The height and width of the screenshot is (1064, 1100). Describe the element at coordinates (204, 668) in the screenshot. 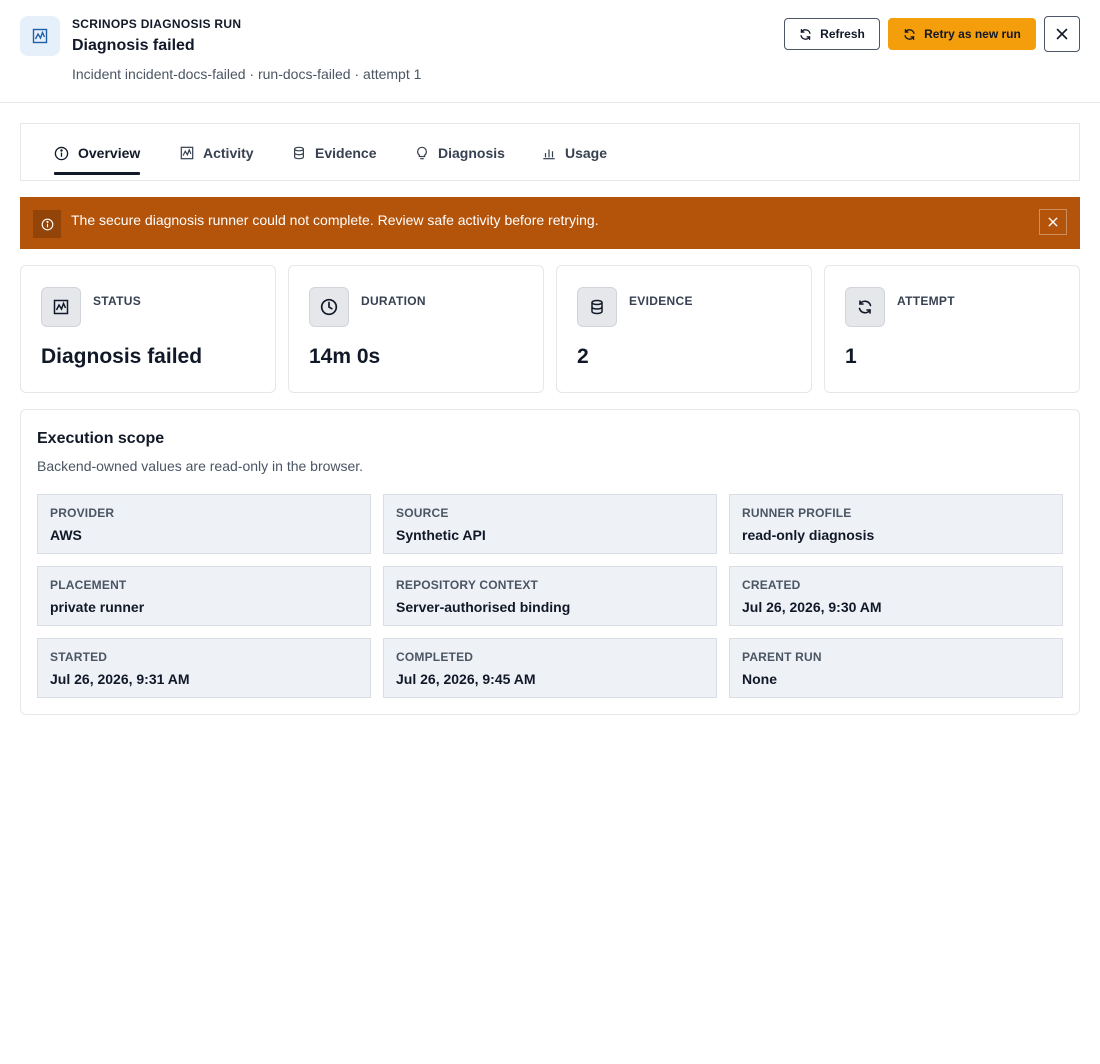

I see `field-started: STARTED Jul 26, 2026, 9:31 AM` at that location.